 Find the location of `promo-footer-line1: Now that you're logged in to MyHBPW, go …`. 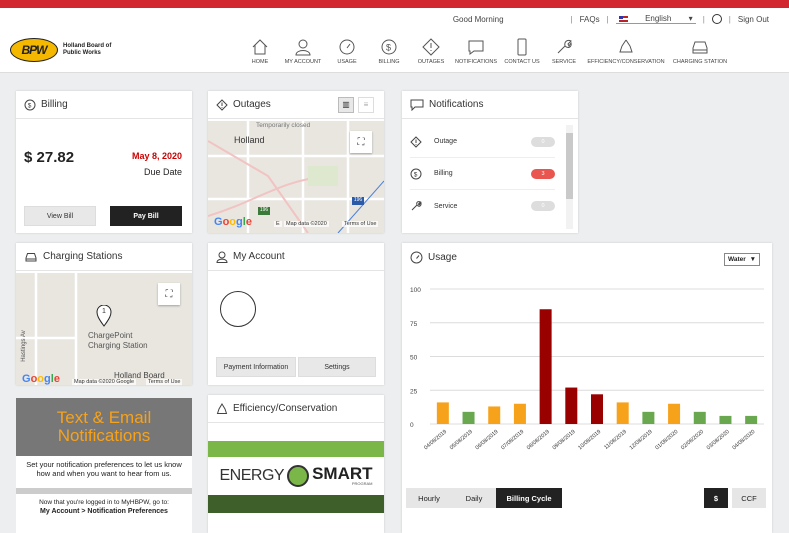

promo-footer-line1: Now that you're logged in to MyHBPW, go … is located at coordinates (104, 502).